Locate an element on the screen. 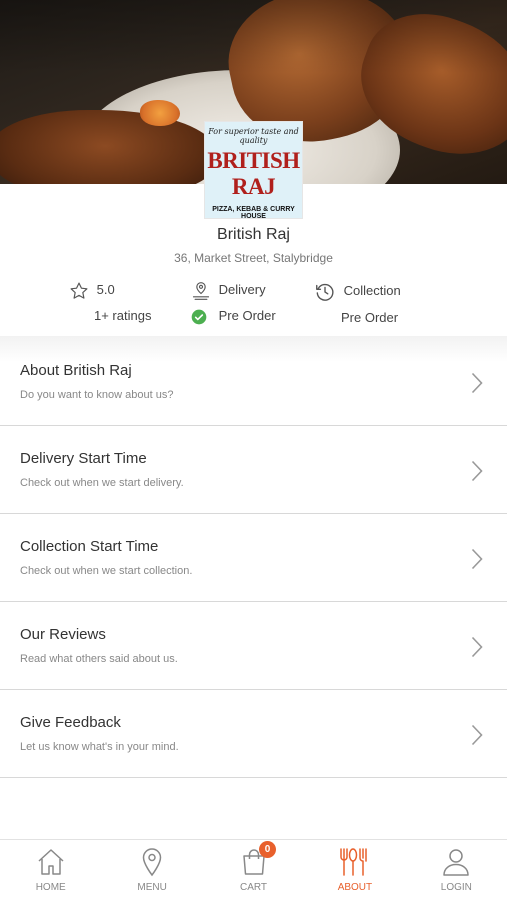 Image resolution: width=507 pixels, height=900 pixels. menu-item-desc: Check out when we start delivery. is located at coordinates (102, 483).